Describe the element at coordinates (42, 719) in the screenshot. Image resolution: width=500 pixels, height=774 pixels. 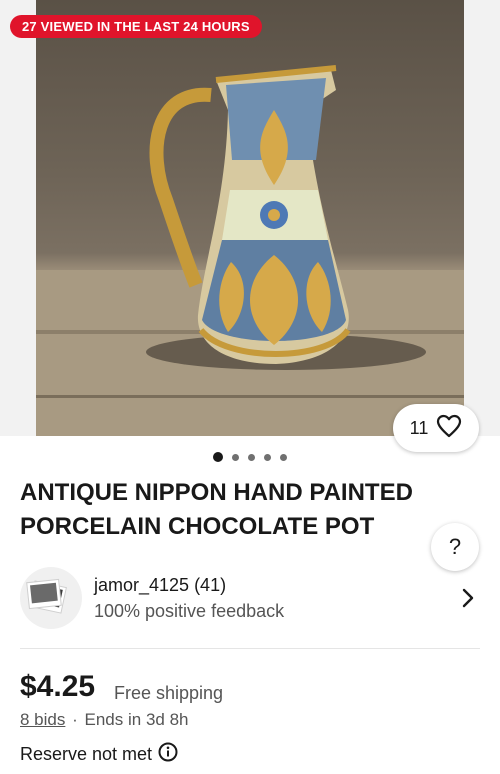
I see `bids-link: 8 bids` at that location.